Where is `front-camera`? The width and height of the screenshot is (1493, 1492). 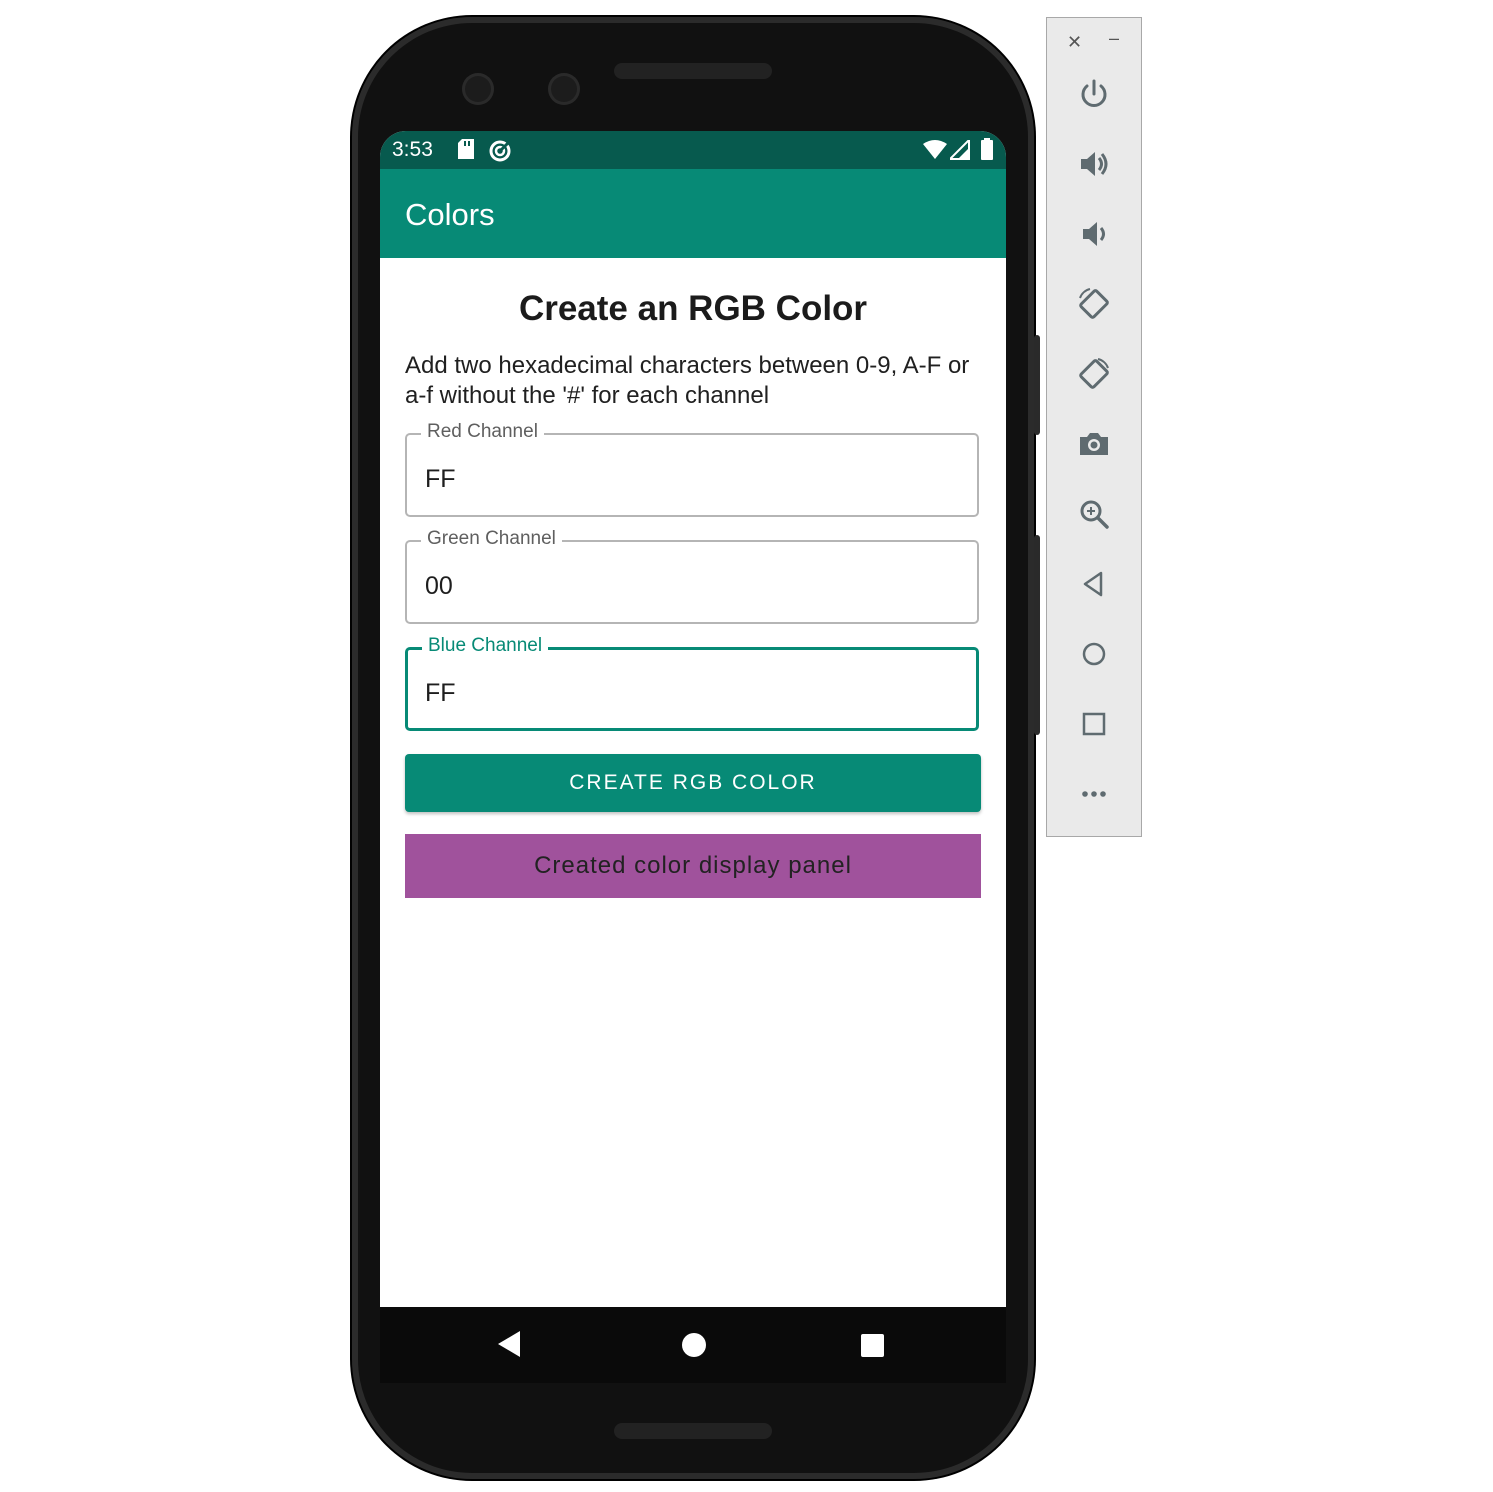 front-camera is located at coordinates (478, 89).